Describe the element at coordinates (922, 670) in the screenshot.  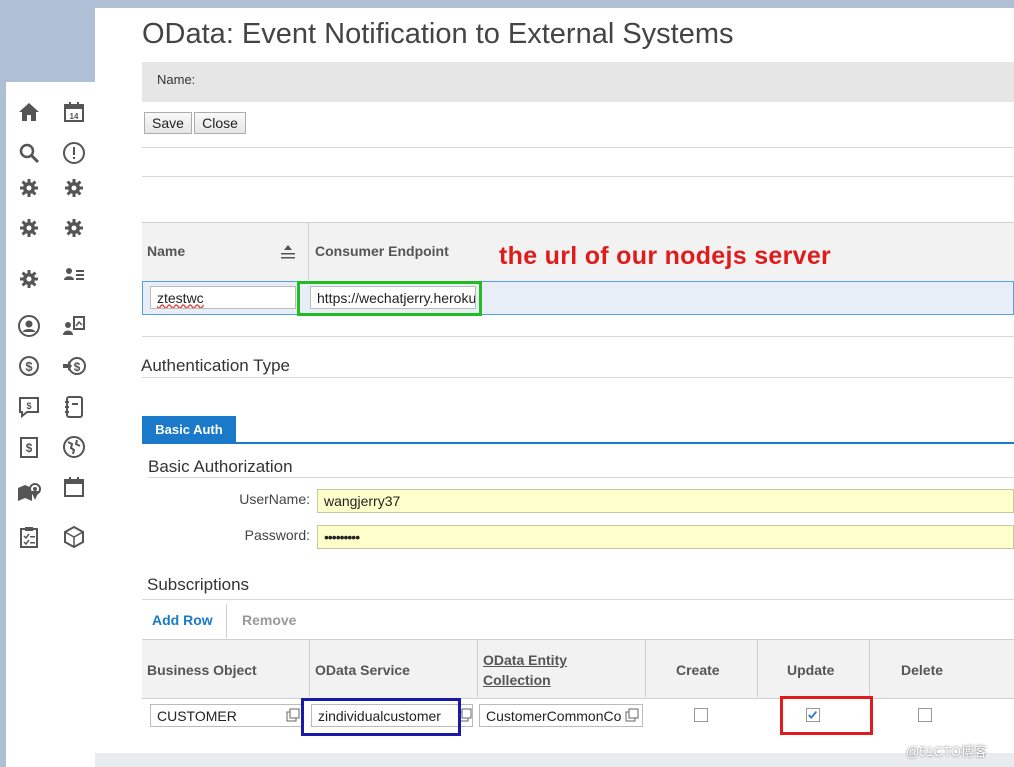
I see `column-header-delete: Delete` at that location.